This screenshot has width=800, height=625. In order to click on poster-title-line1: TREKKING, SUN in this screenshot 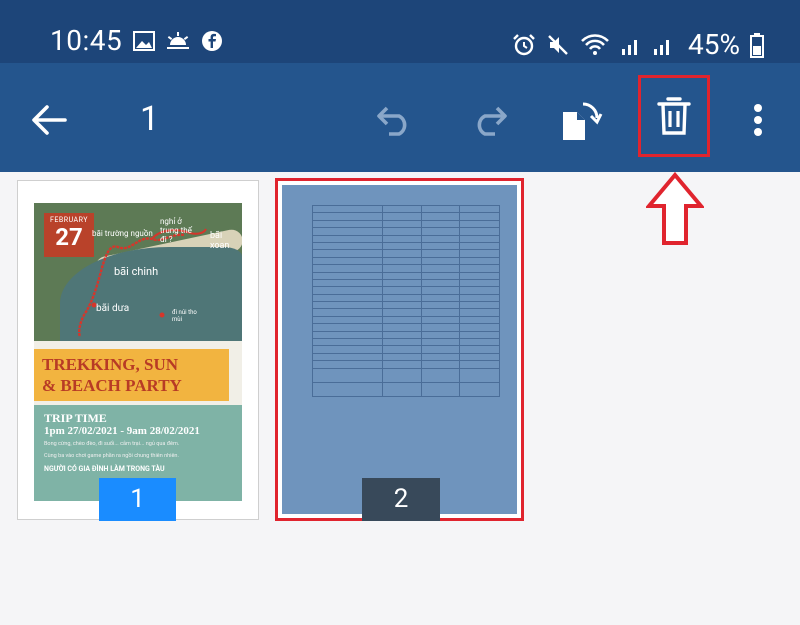, I will do `click(110, 364)`.